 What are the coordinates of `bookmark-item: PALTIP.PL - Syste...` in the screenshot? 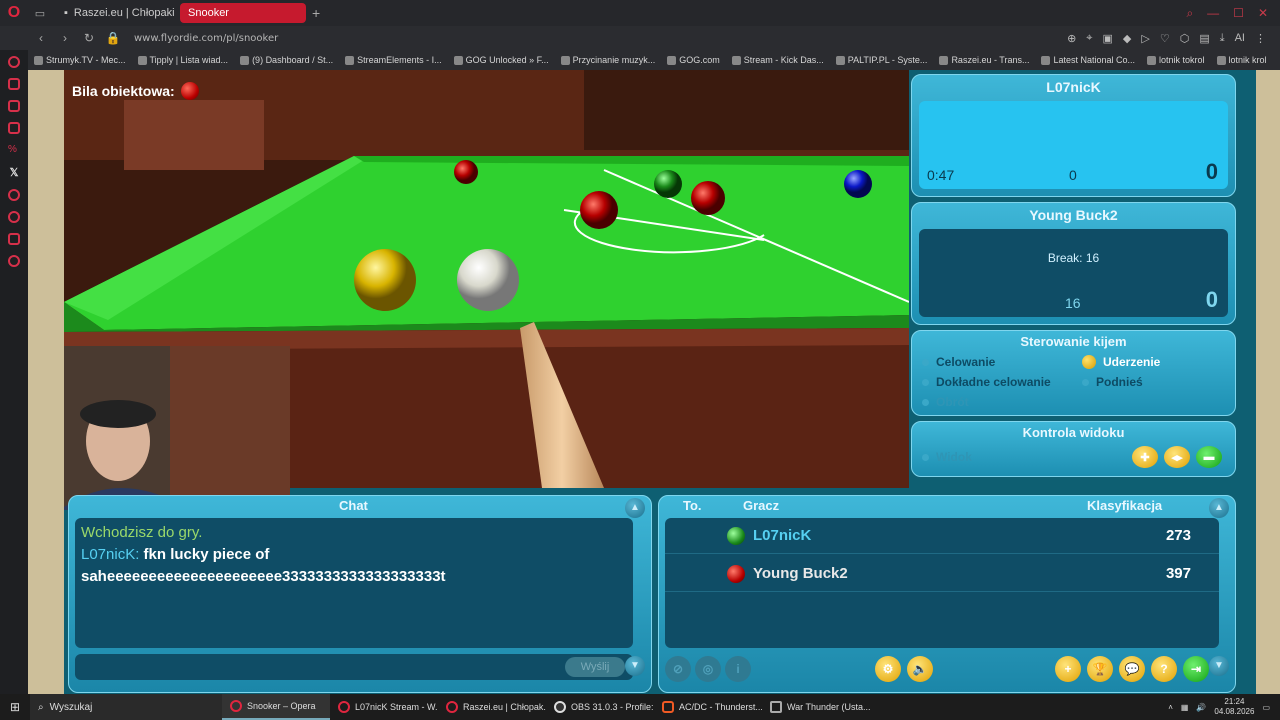 It's located at (881, 60).